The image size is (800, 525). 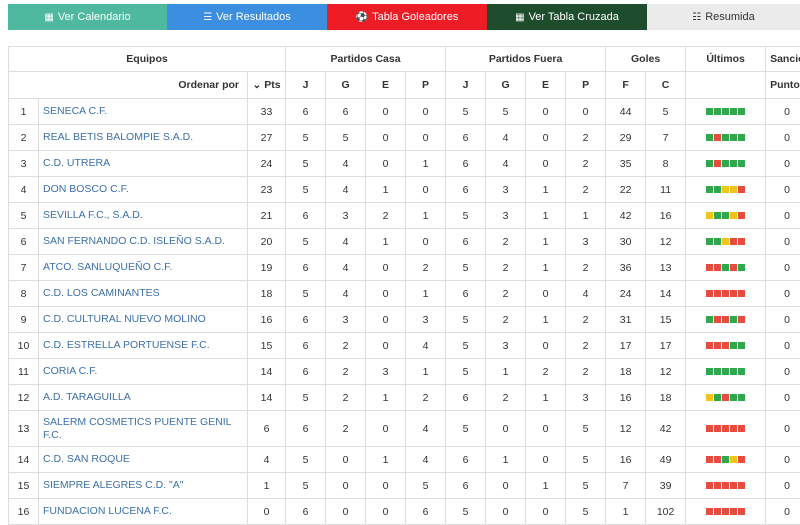 What do you see at coordinates (143, 242) in the screenshot?
I see `team-link: SAN FERNANDO C.D. ISLEÑO S.A.D.` at bounding box center [143, 242].